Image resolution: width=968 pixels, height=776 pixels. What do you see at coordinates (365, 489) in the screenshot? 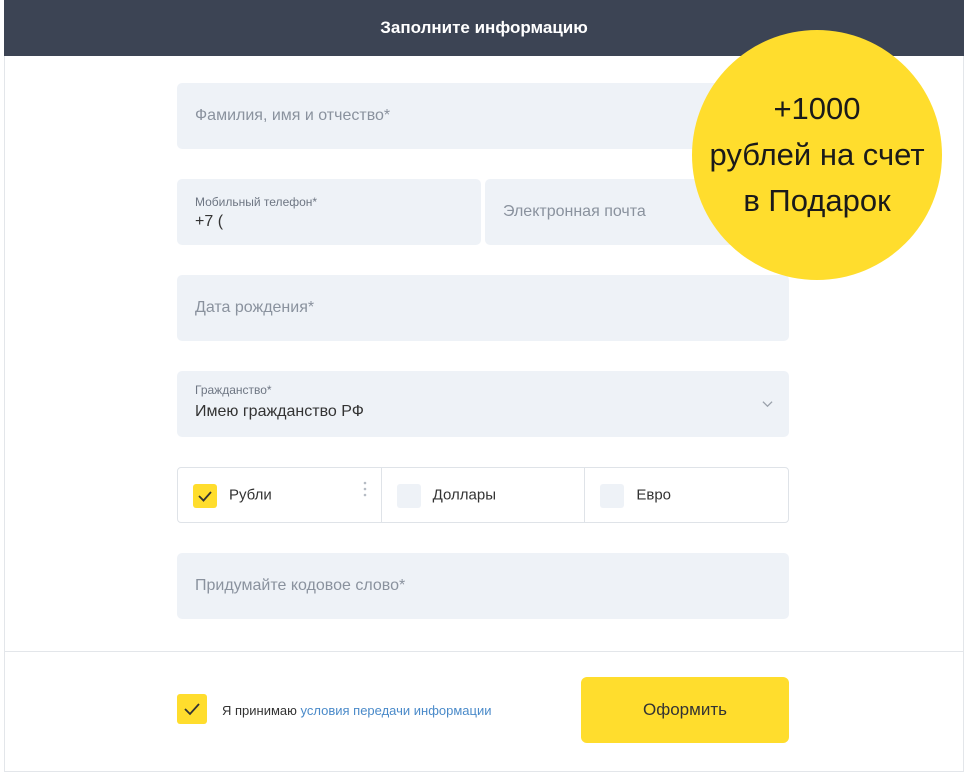
I see `more-vertical-icon` at bounding box center [365, 489].